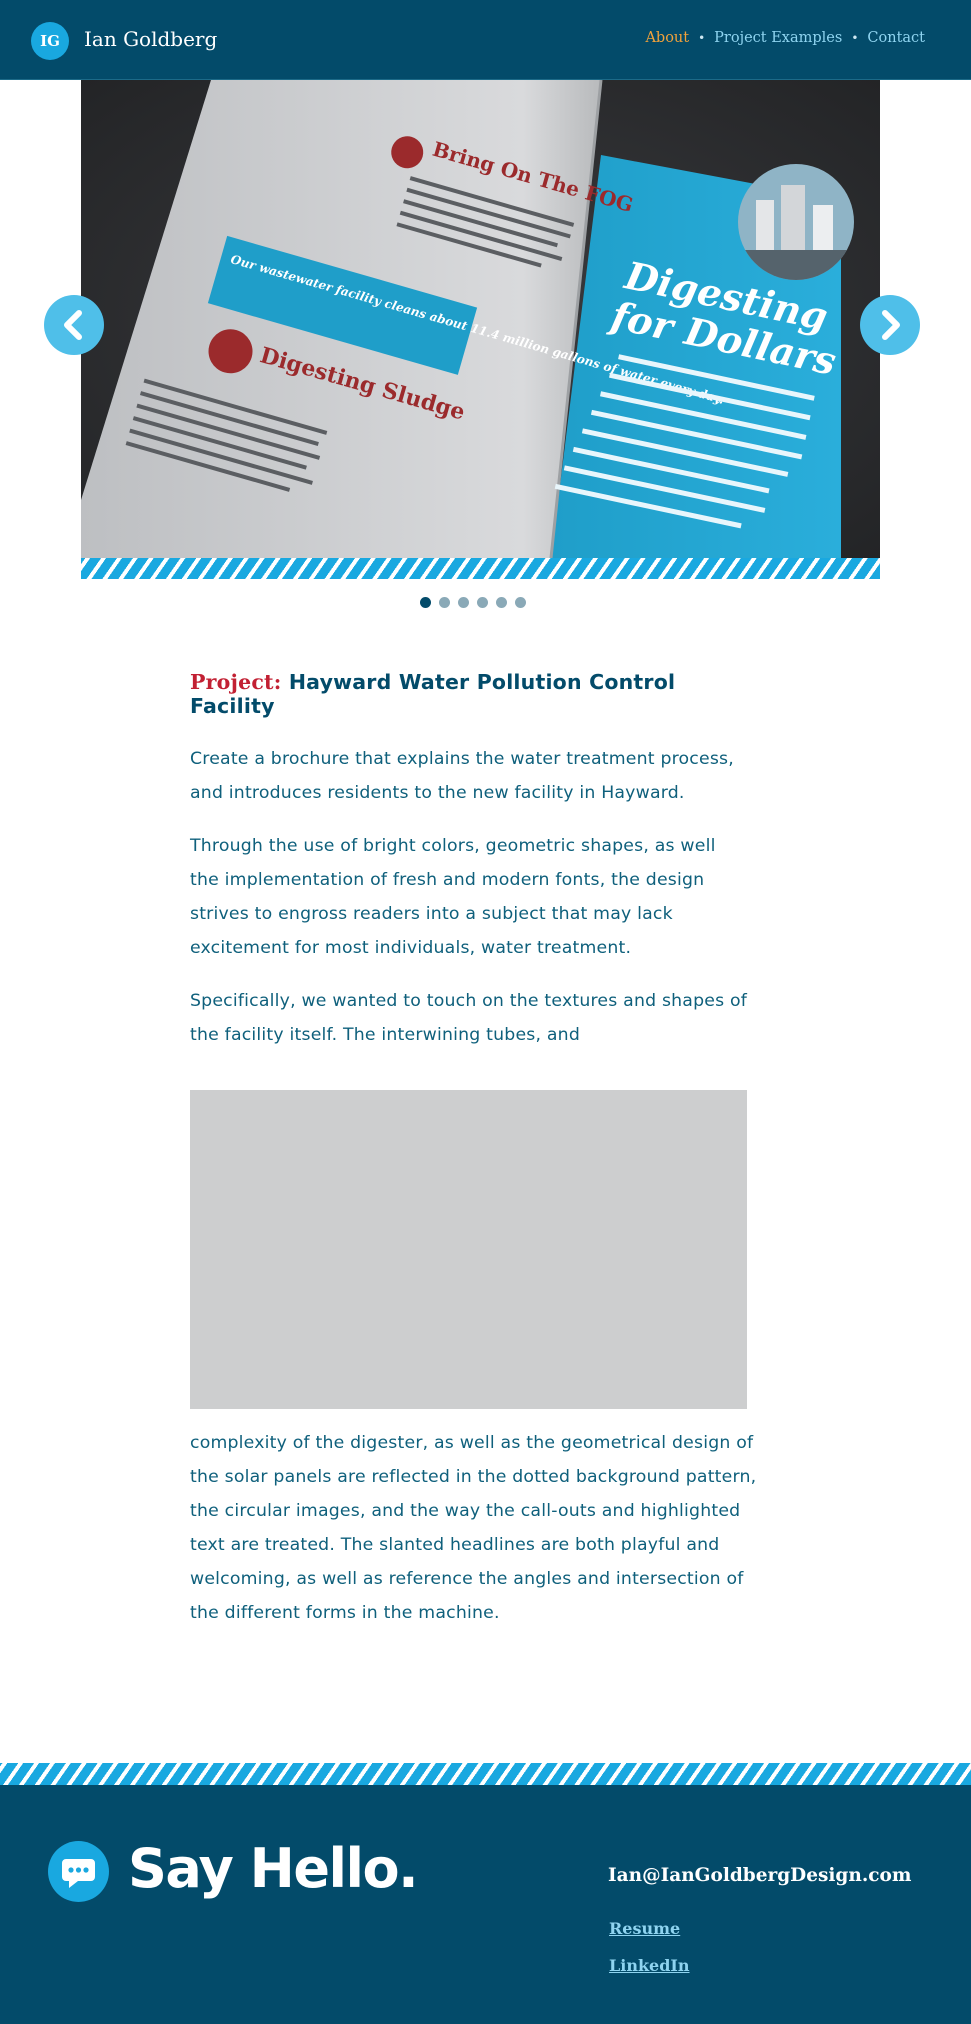 The height and width of the screenshot is (2024, 971). Describe the element at coordinates (78, 1871) in the screenshot. I see `chat-bubble-icon` at that location.